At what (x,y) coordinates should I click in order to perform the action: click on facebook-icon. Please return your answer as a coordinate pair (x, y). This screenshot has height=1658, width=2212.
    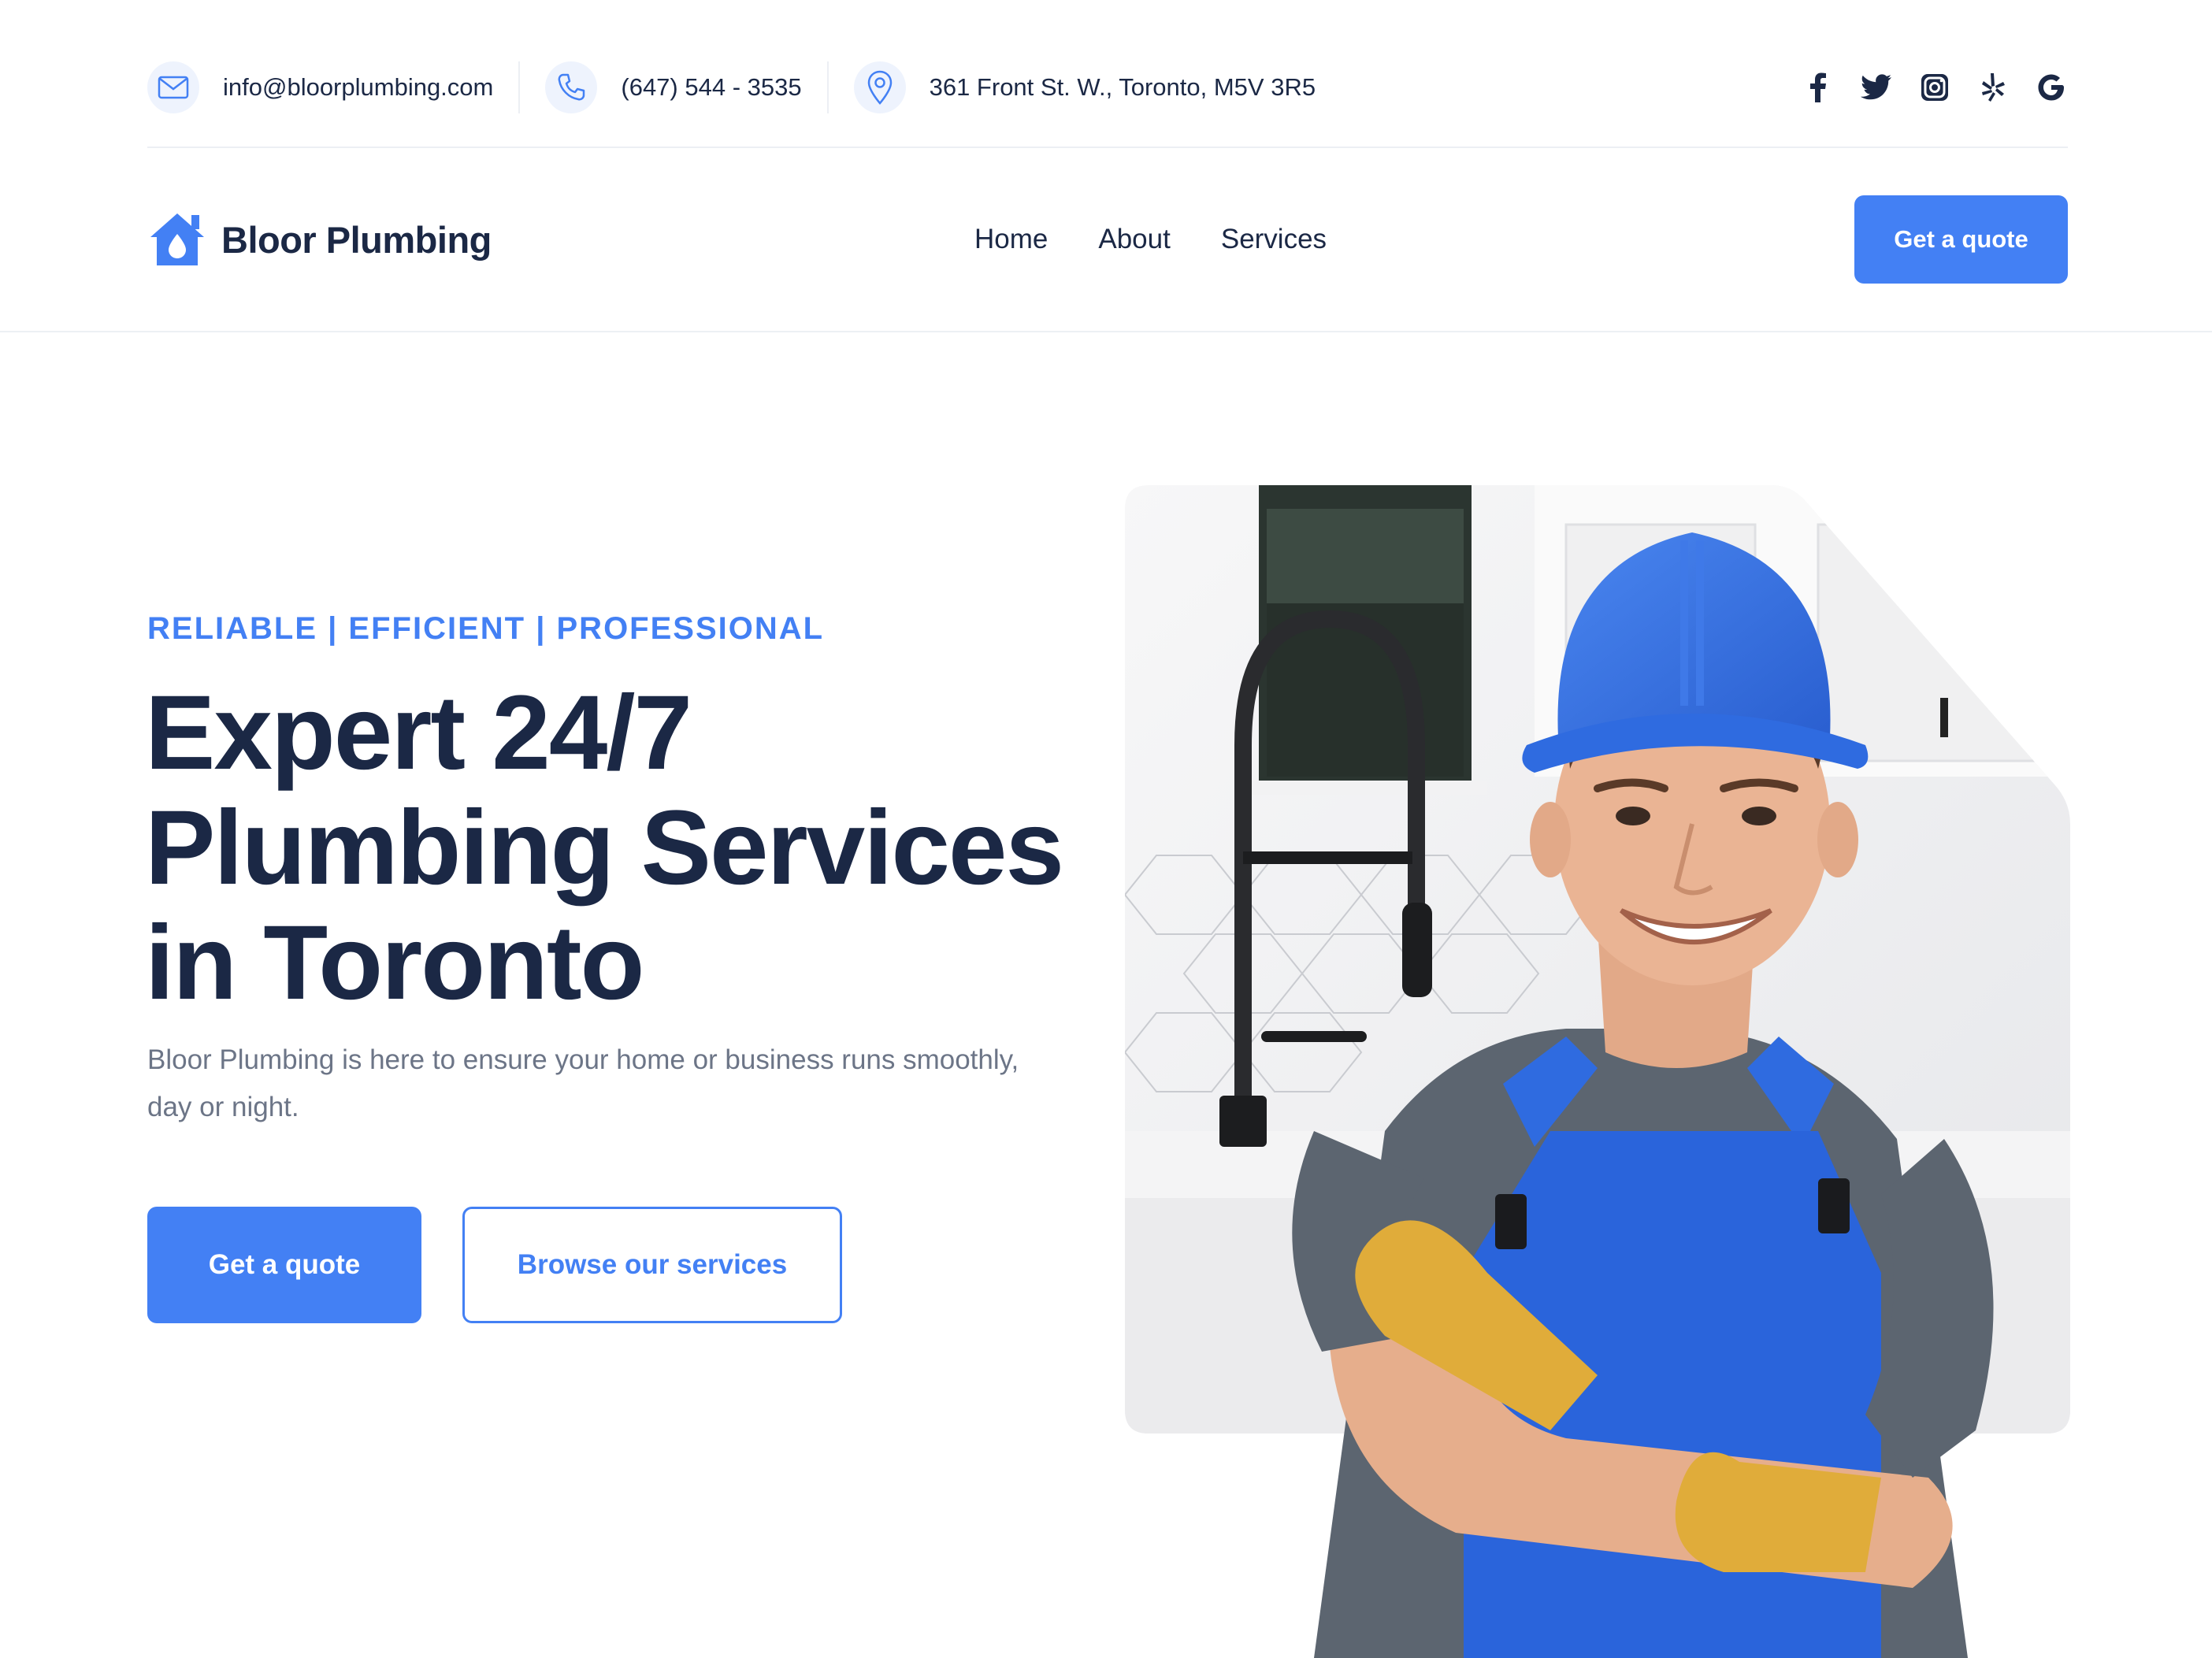
    Looking at the image, I should click on (1818, 88).